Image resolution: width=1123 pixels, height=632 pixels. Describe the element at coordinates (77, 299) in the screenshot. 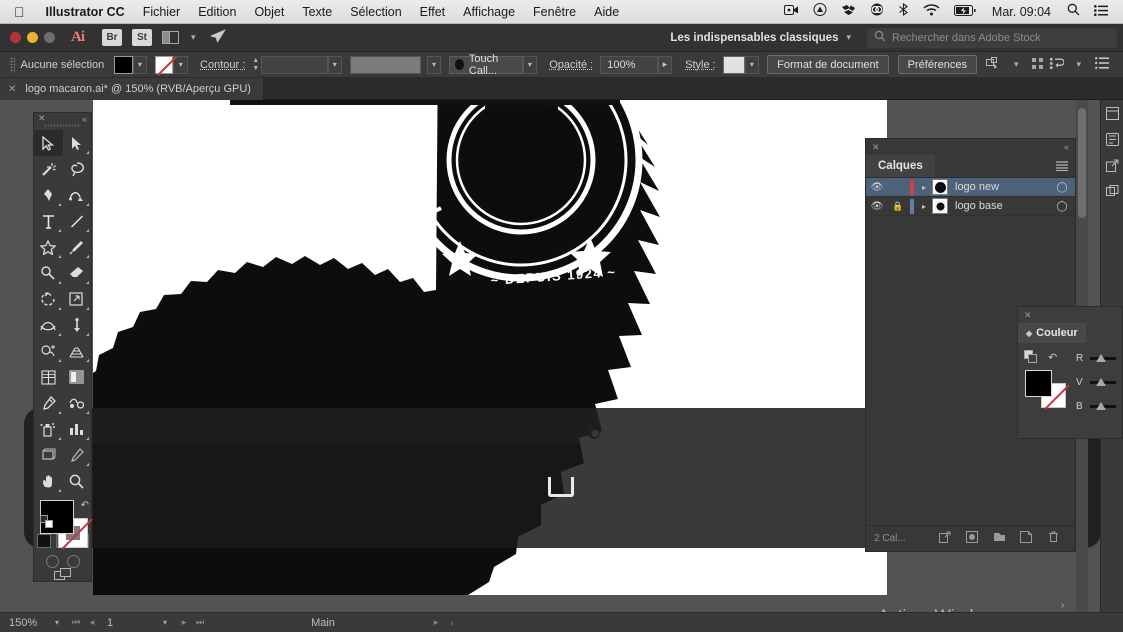

I see `scale-tool` at that location.